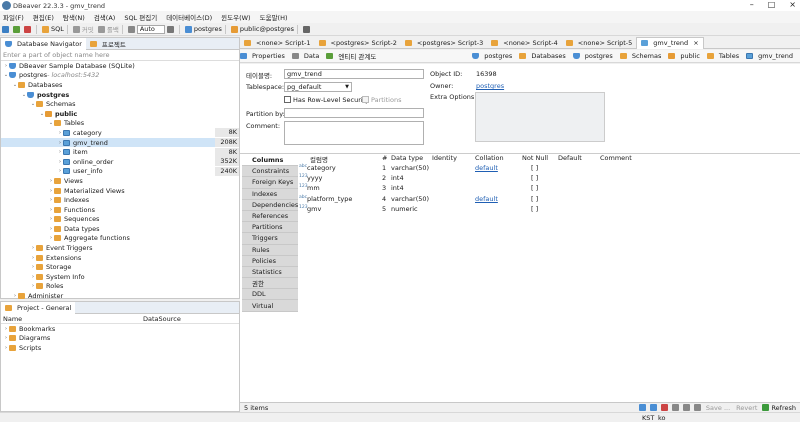 This screenshot has height=422, width=800. Describe the element at coordinates (43, 43) in the screenshot. I see `tab-database-navigator: Database Navigator` at that location.